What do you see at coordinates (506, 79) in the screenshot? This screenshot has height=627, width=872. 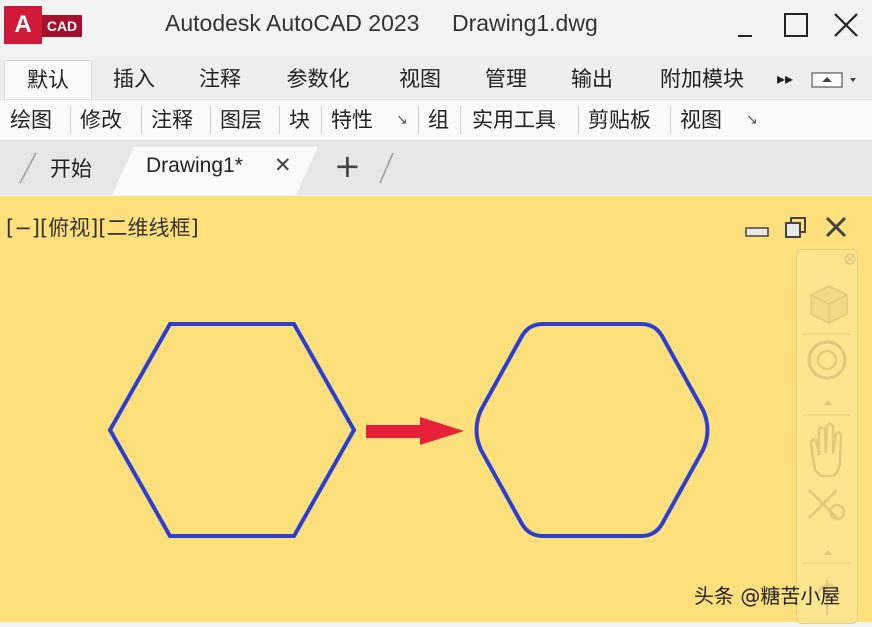 I see `tab-manage: 管理` at bounding box center [506, 79].